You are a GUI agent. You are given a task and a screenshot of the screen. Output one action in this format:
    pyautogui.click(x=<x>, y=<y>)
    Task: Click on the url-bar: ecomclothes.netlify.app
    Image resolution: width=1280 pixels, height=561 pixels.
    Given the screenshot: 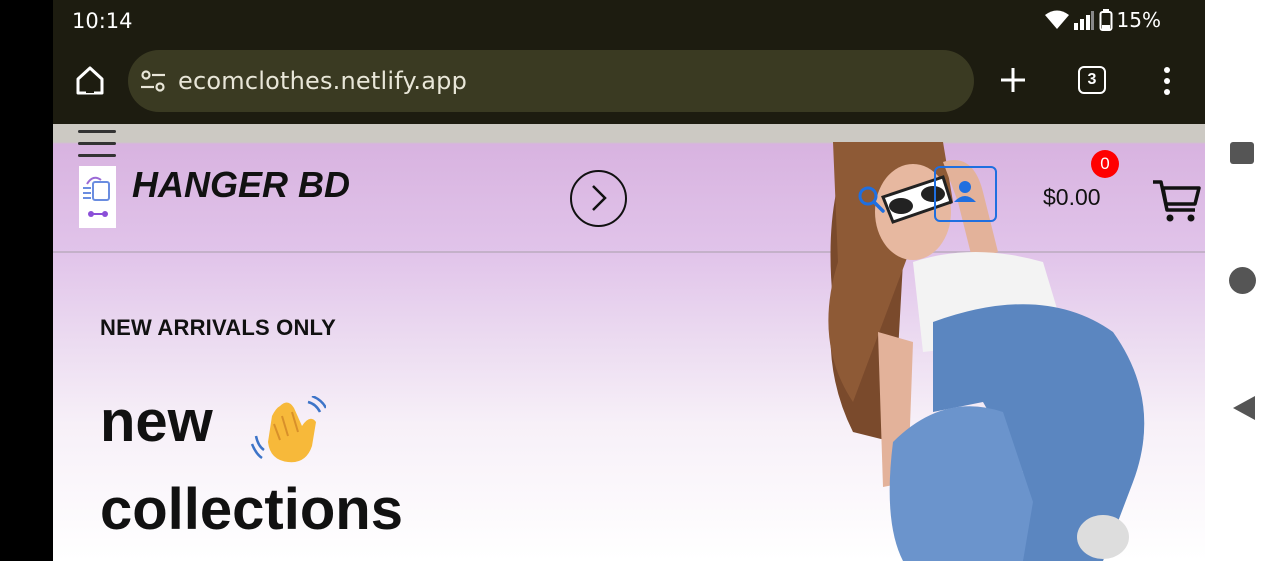 What is the action you would take?
    pyautogui.click(x=551, y=81)
    